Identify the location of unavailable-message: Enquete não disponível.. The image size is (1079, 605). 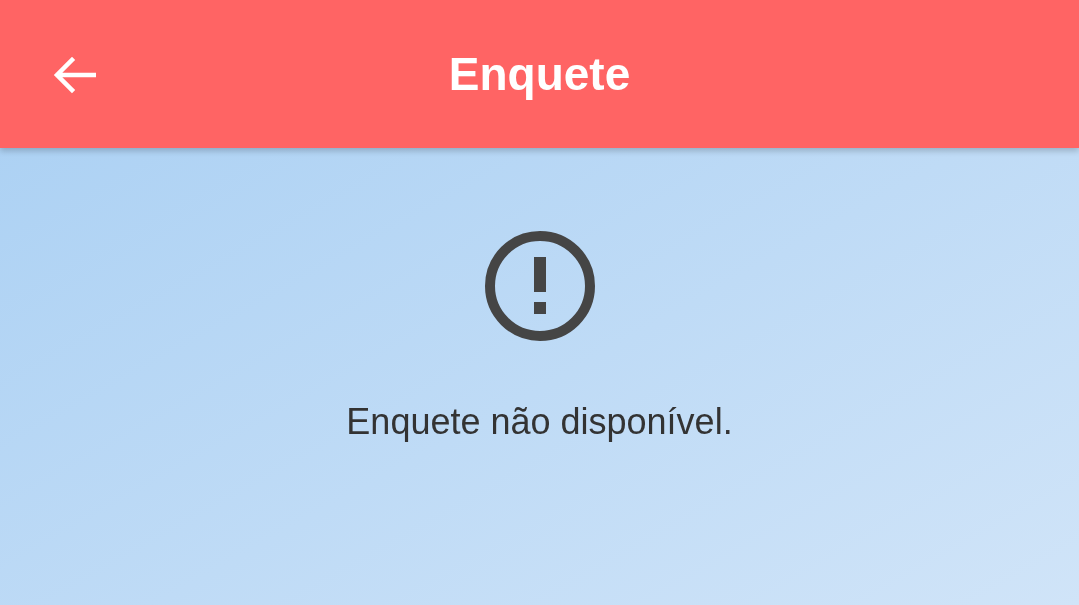
(539, 422).